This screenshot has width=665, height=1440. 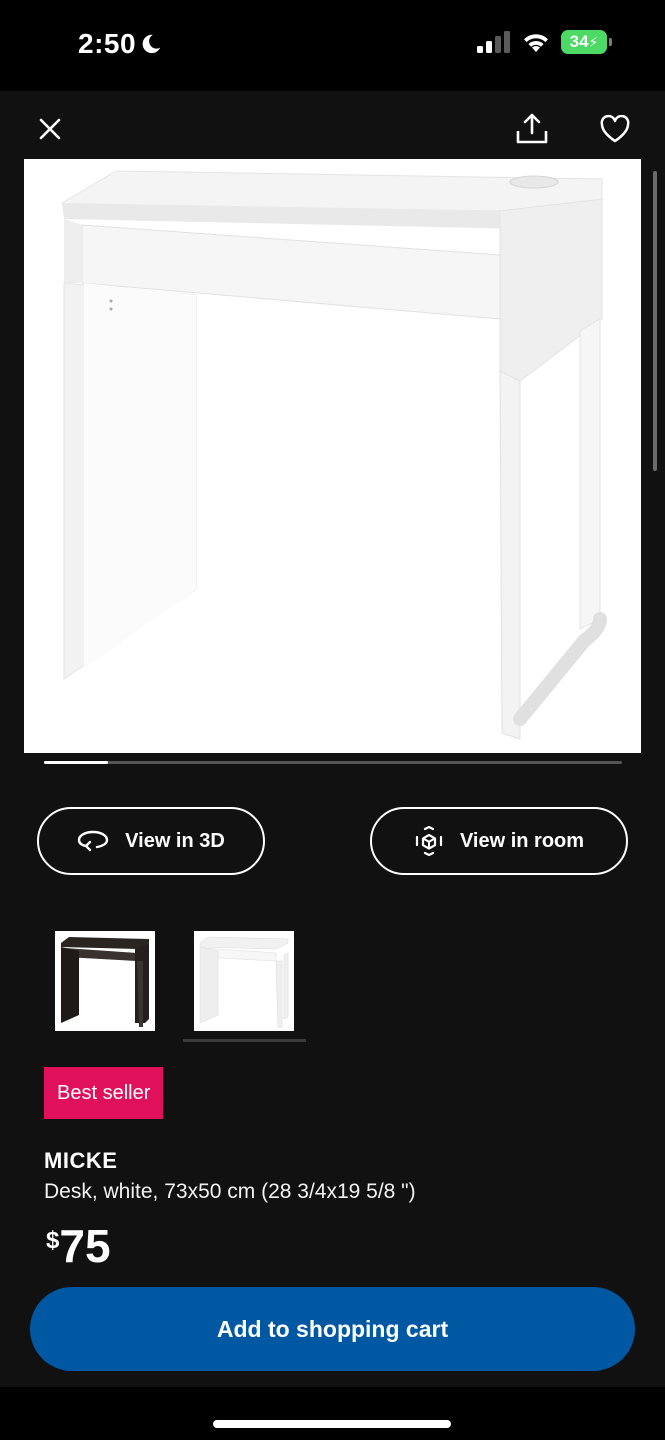 I want to click on add-to-cart-label: Add to shopping cart, so click(x=332, y=1328).